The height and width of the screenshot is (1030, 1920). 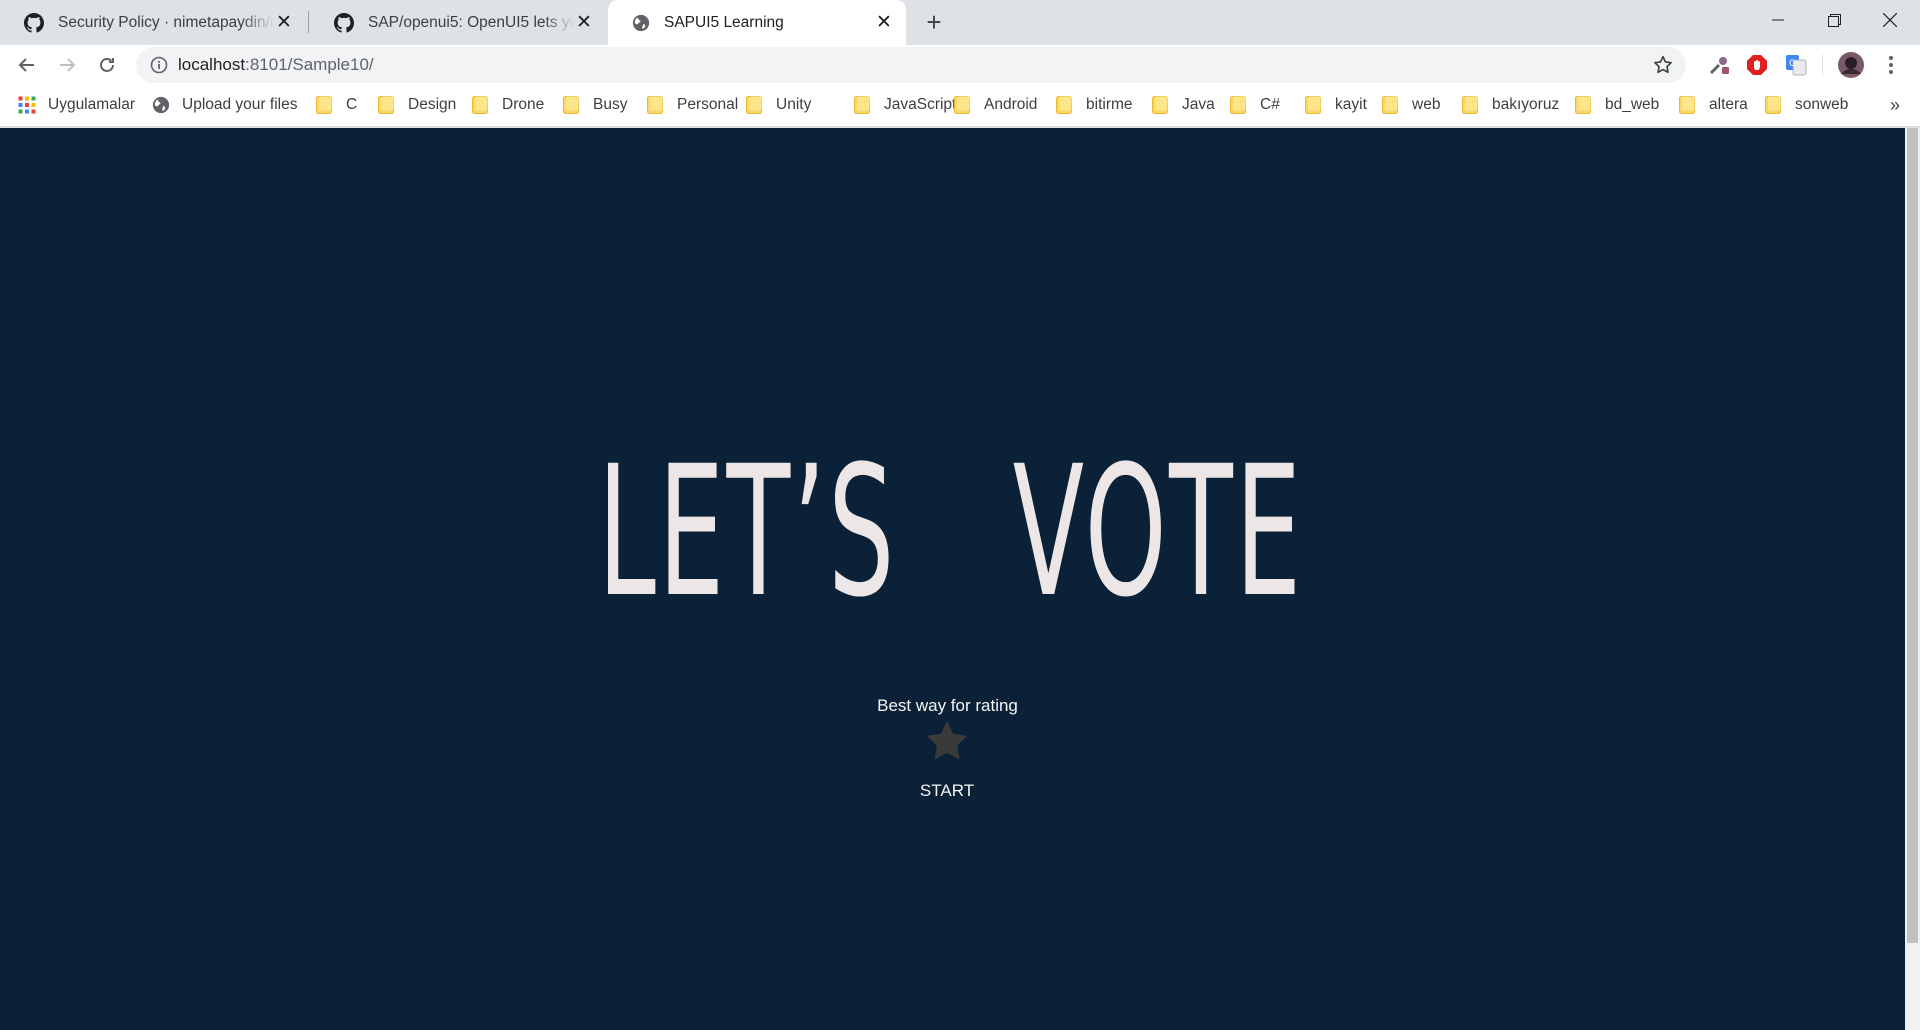 What do you see at coordinates (794, 104) in the screenshot?
I see `bookmark-label: Unity` at bounding box center [794, 104].